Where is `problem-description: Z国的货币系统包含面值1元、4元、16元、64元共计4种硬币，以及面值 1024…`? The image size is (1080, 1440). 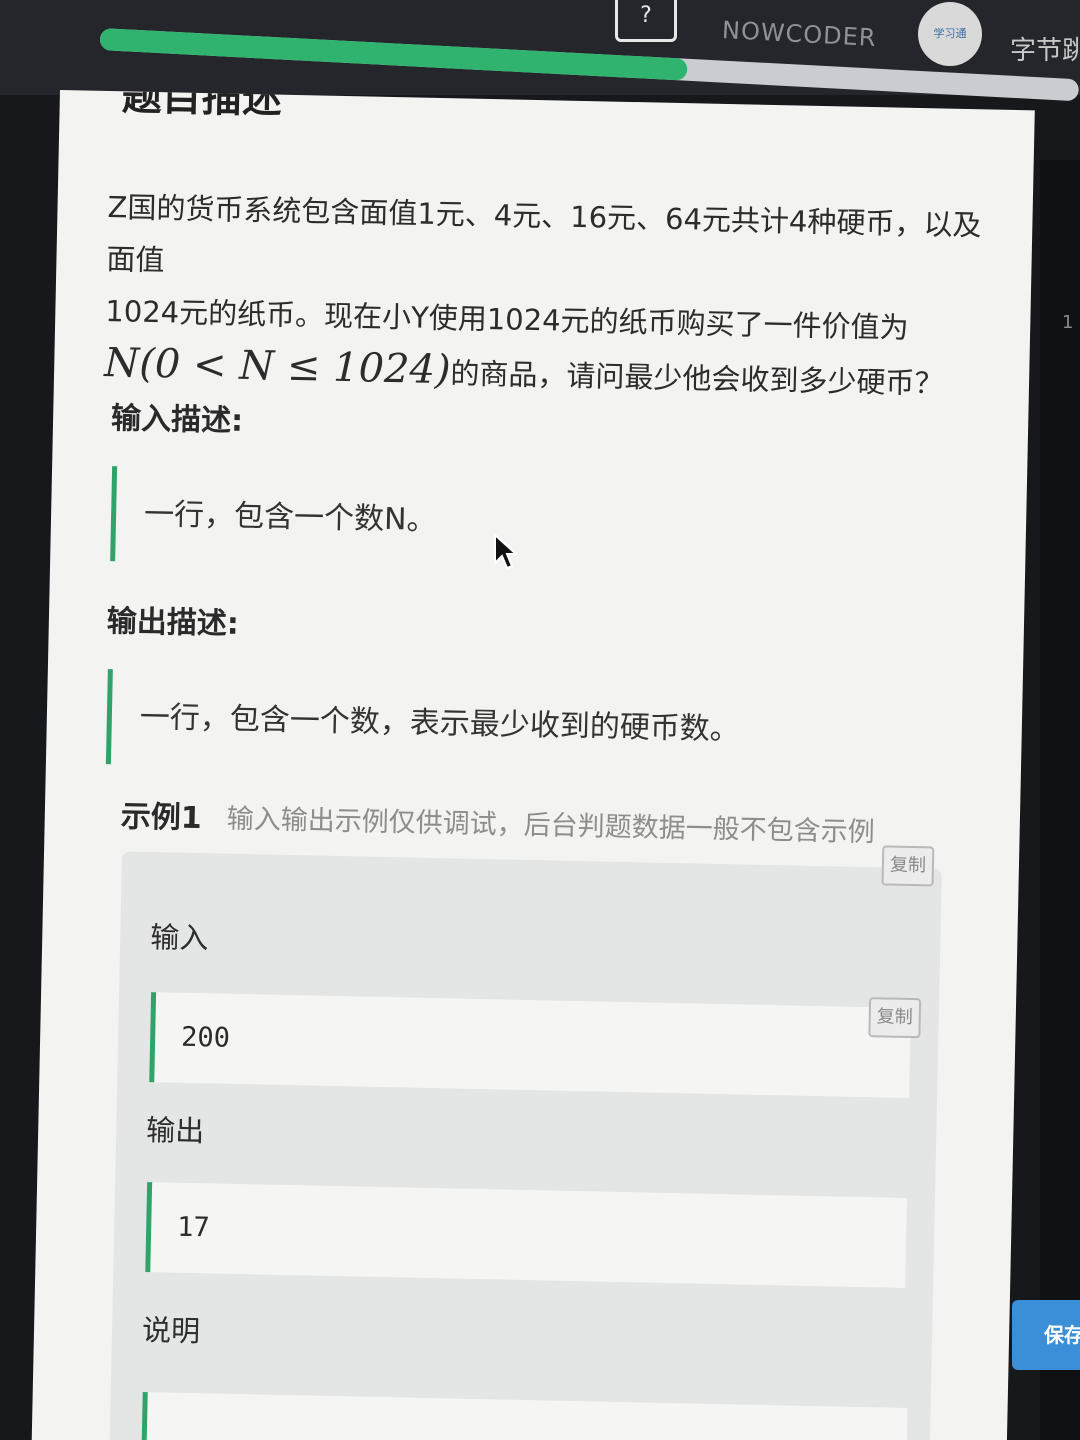 problem-description: Z国的货币系统包含面值1元、4元、16元、64元共计4种硬币，以及面值 1024… is located at coordinates (546, 295).